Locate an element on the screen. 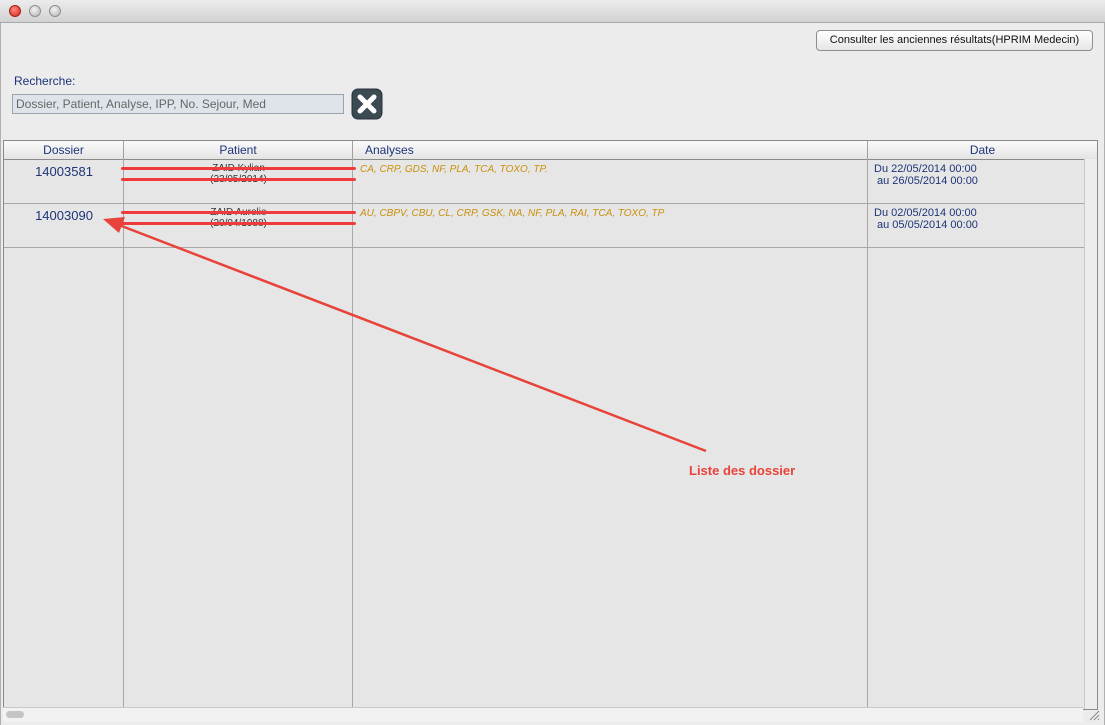 The width and height of the screenshot is (1105, 725). patient-dob: (23/05/2014) is located at coordinates (238, 179).